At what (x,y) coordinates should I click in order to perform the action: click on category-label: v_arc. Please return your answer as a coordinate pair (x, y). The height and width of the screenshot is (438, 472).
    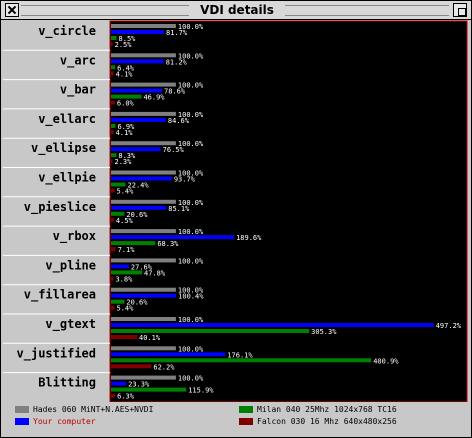
    Looking at the image, I should click on (78, 60).